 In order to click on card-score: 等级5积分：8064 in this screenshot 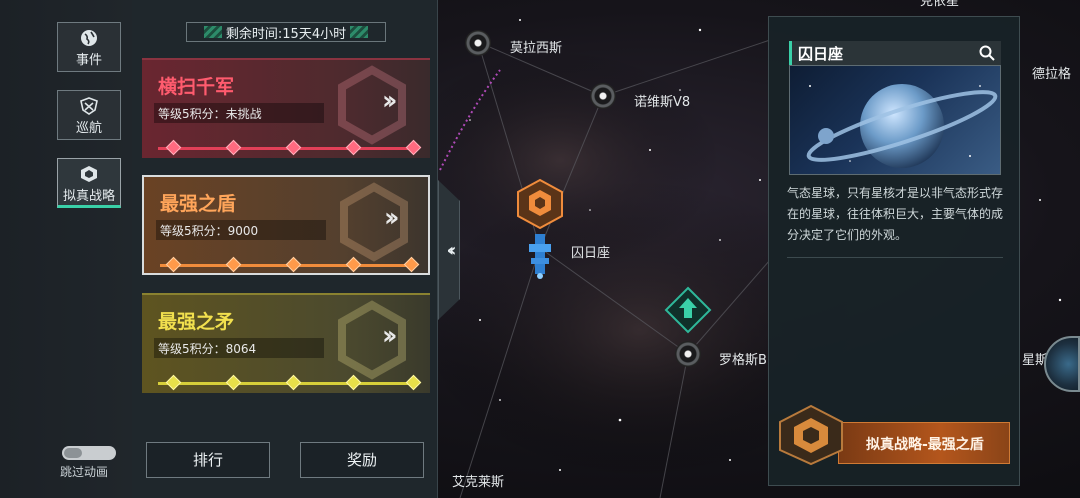, I will do `click(239, 348)`.